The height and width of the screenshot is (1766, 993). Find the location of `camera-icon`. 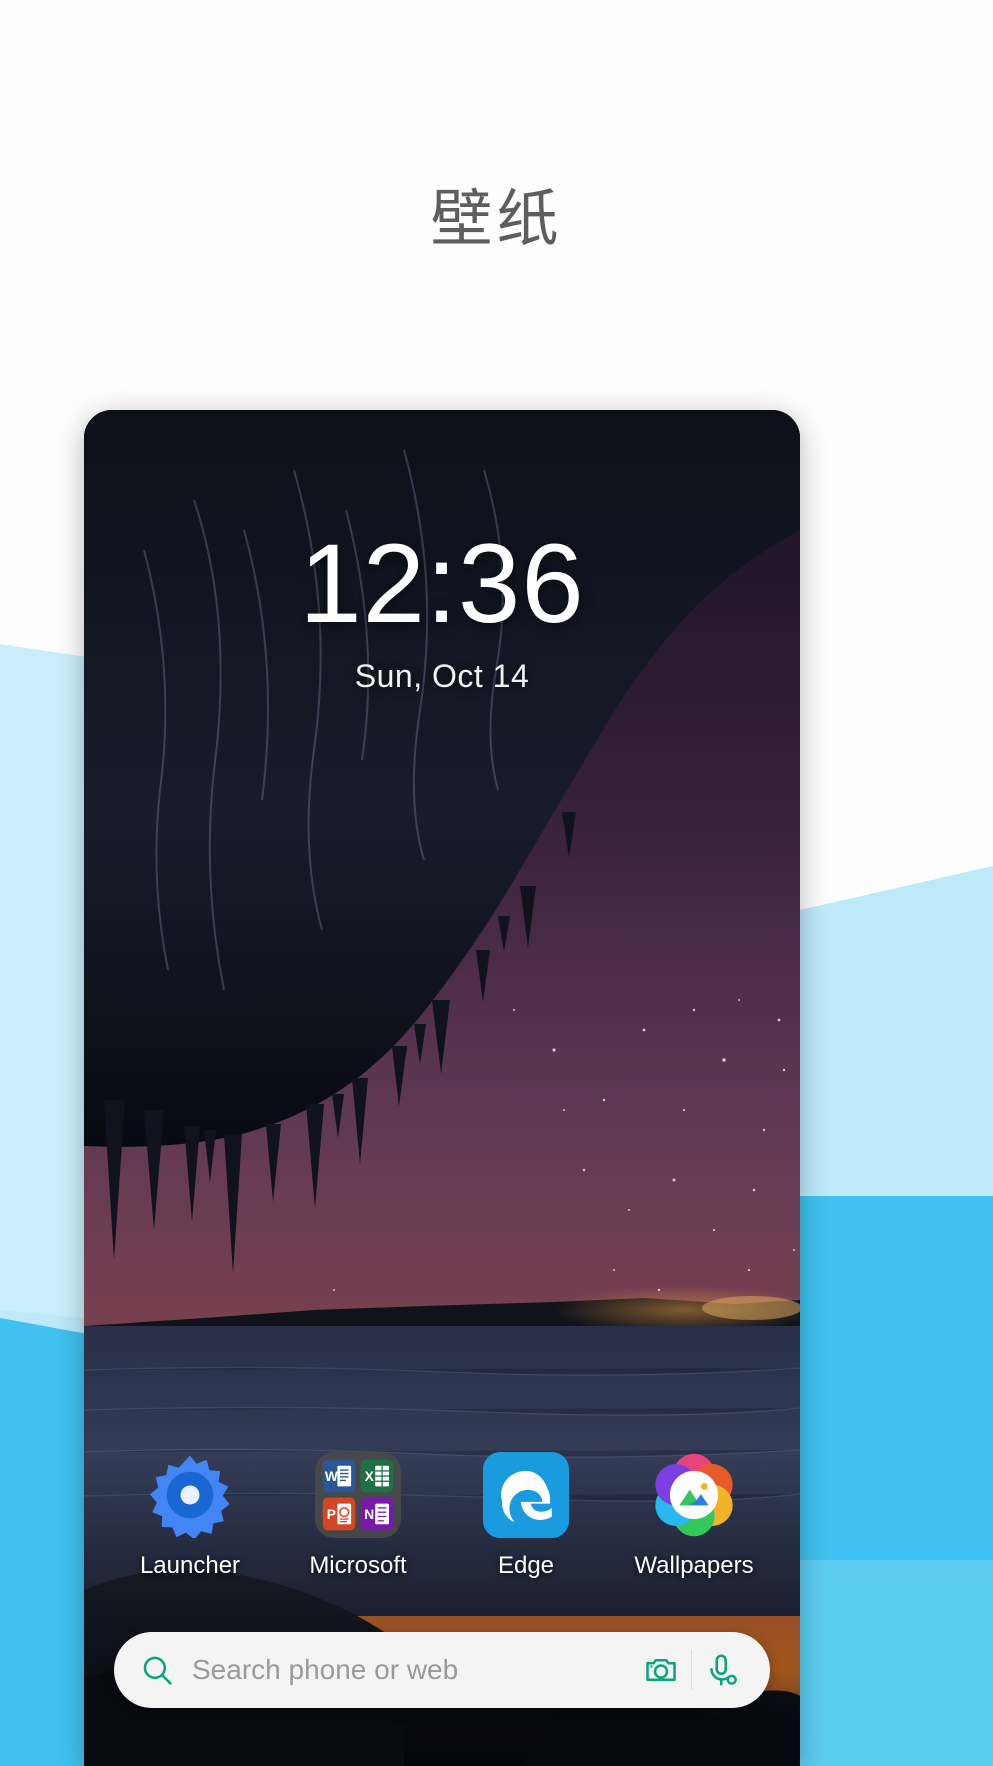

camera-icon is located at coordinates (661, 1670).